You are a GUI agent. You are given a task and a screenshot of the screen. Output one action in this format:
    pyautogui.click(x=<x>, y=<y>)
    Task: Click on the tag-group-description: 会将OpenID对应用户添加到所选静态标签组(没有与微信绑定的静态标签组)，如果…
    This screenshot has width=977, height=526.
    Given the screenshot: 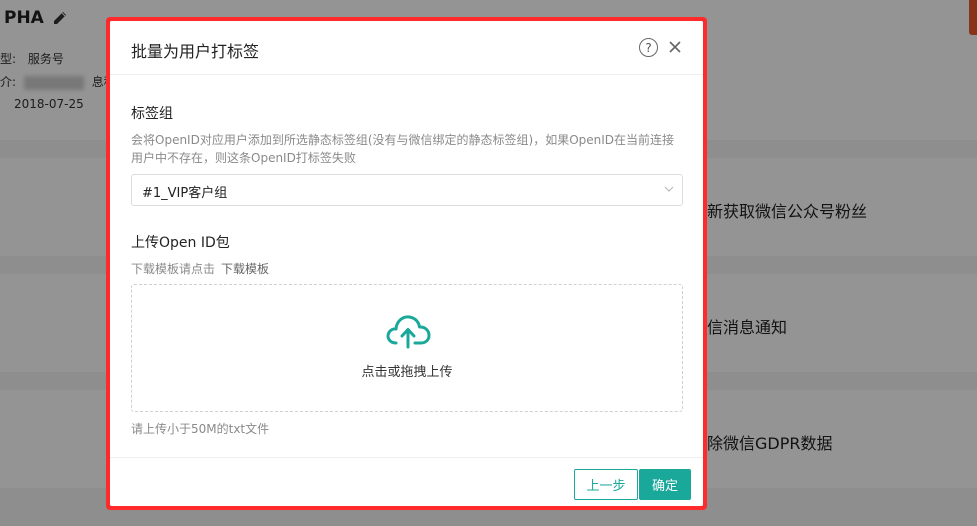 What is the action you would take?
    pyautogui.click(x=403, y=149)
    